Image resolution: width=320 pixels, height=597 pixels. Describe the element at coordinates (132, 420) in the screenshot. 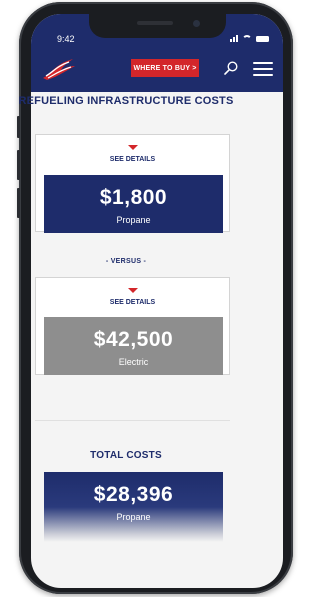

I see `section-divider` at that location.